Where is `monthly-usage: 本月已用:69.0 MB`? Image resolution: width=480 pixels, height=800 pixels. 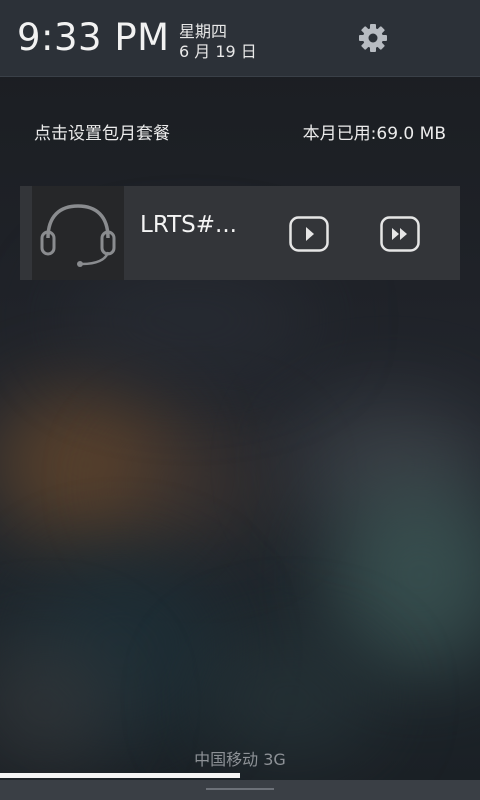 monthly-usage: 本月已用:69.0 MB is located at coordinates (374, 134).